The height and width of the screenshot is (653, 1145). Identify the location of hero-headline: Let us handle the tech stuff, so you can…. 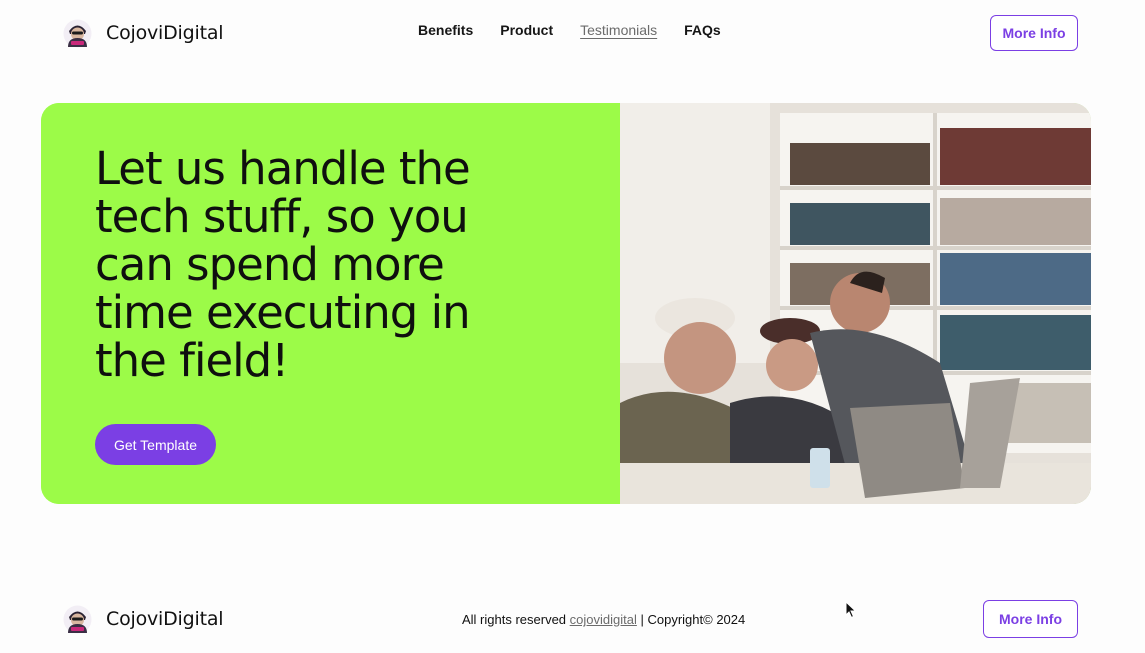
(283, 264).